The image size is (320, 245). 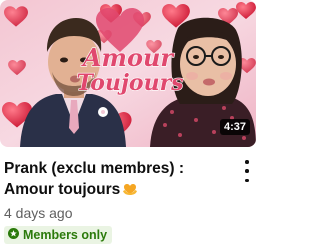 What do you see at coordinates (247, 171) in the screenshot?
I see `more-options-icon` at bounding box center [247, 171].